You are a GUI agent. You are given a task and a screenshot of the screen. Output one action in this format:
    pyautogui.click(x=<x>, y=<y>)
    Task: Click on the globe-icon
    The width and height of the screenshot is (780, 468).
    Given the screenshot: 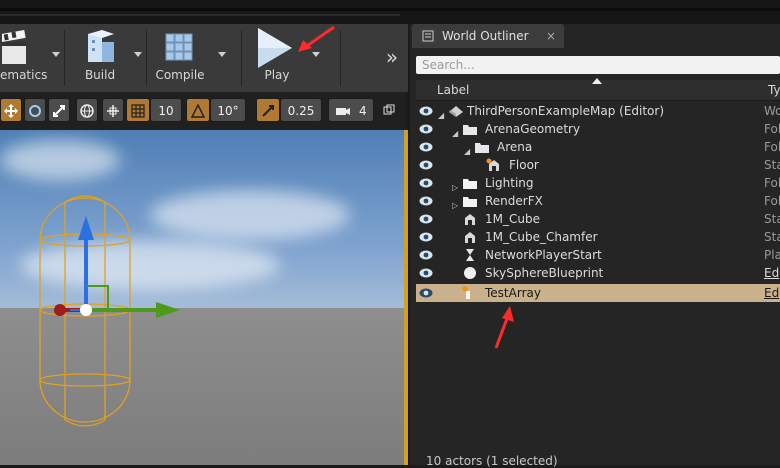 What is the action you would take?
    pyautogui.click(x=87, y=111)
    